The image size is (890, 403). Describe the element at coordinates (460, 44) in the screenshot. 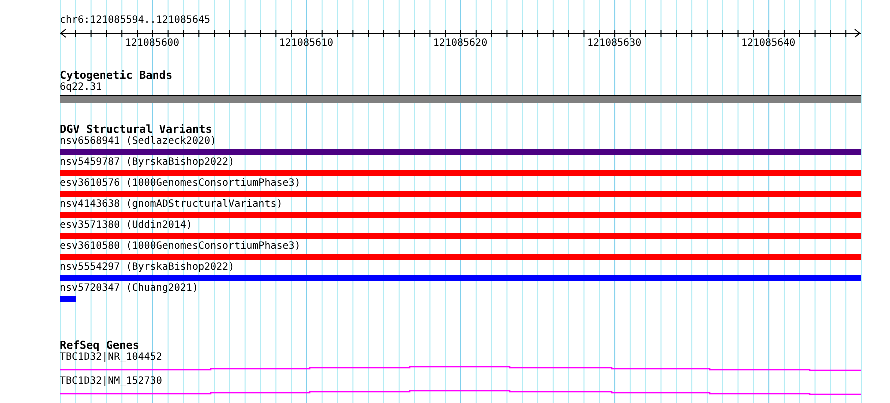

I see `ruler-tick-label: 121085620` at that location.